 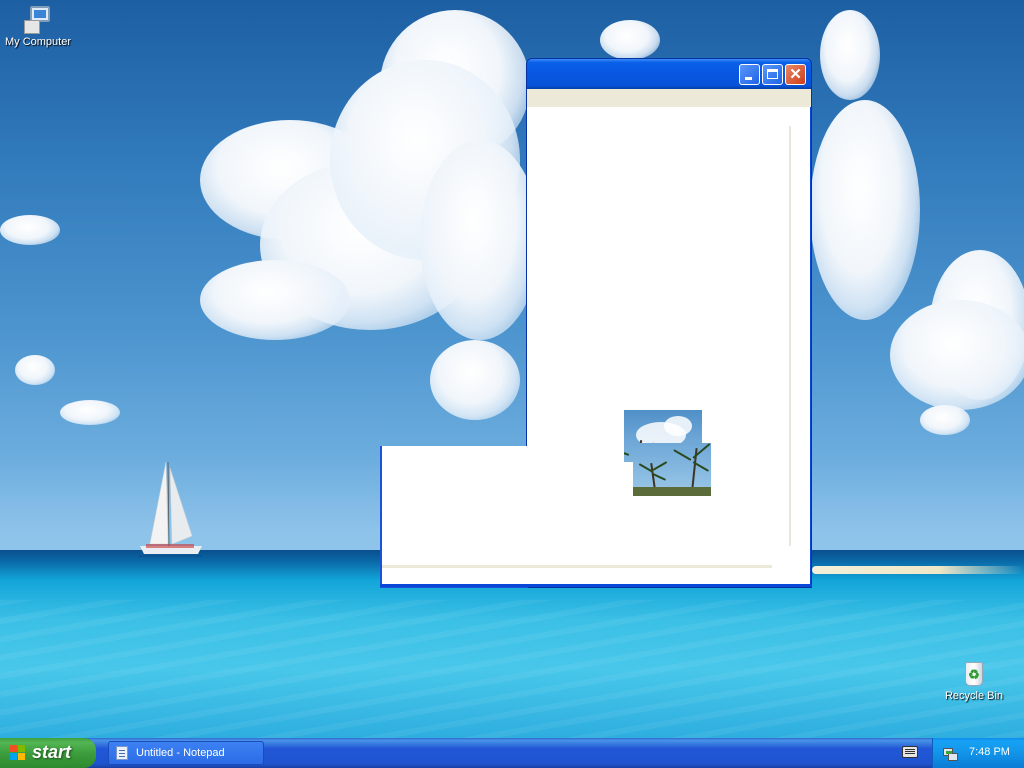 What do you see at coordinates (38, 42) in the screenshot?
I see `desktop-icon-label: My Computer` at bounding box center [38, 42].